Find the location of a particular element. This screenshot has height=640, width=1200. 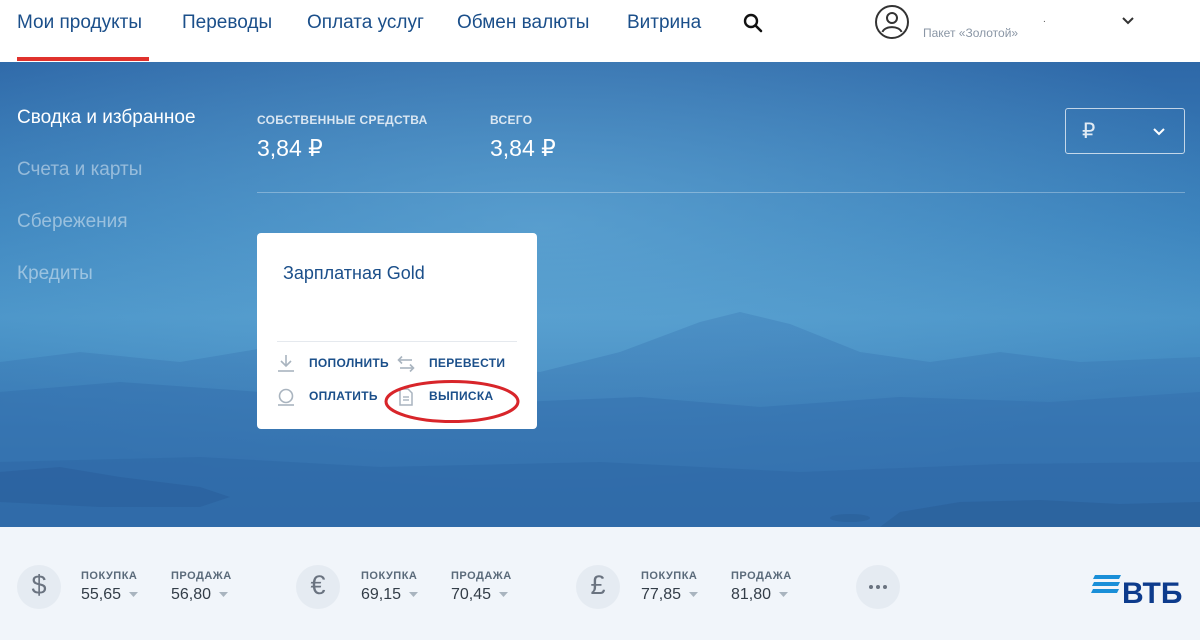

more-dots-icon is located at coordinates (878, 587).